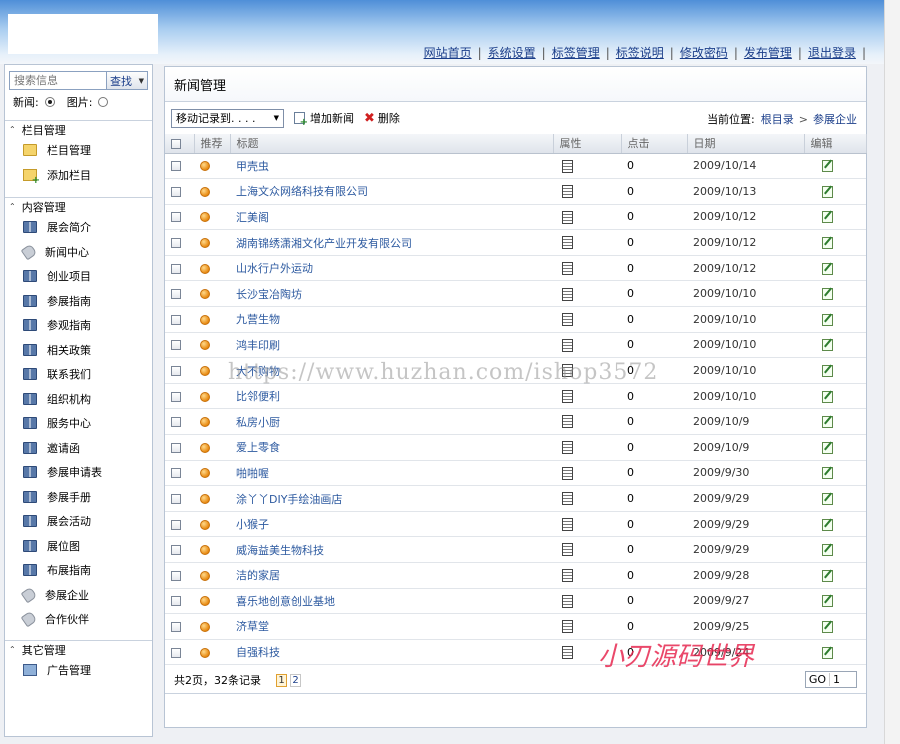  Describe the element at coordinates (258, 652) in the screenshot. I see `row-title-link: 自强科技` at that location.